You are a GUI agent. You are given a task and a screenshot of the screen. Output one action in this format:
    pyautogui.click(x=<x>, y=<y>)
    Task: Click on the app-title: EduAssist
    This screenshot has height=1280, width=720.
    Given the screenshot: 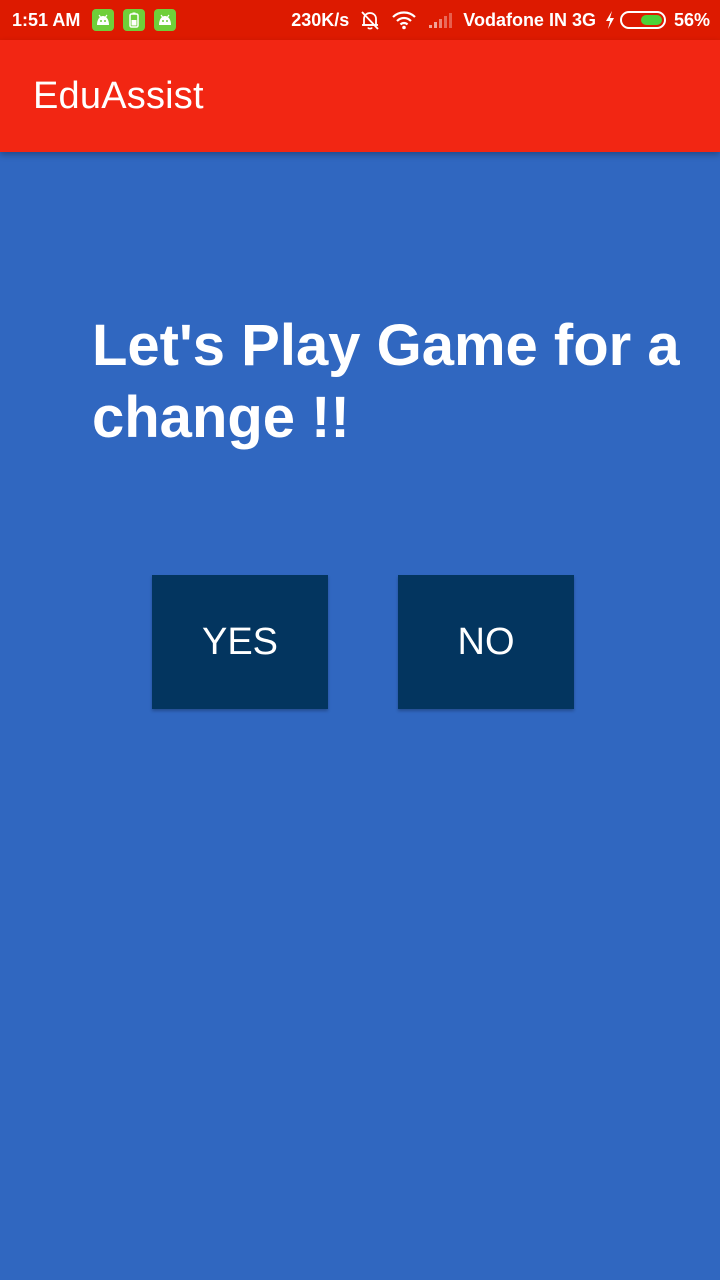 What is the action you would take?
    pyautogui.click(x=118, y=95)
    